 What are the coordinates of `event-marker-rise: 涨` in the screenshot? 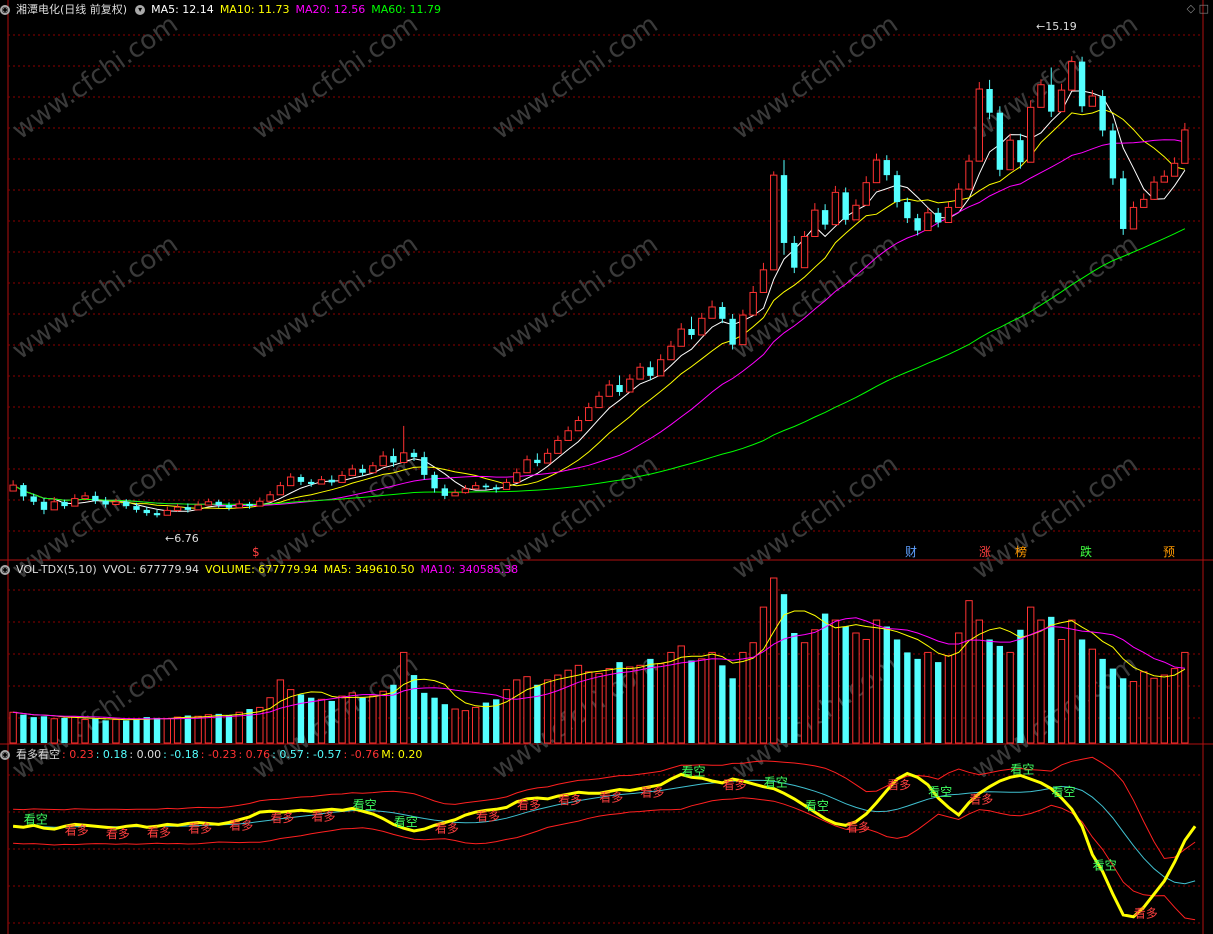 It's located at (985, 551).